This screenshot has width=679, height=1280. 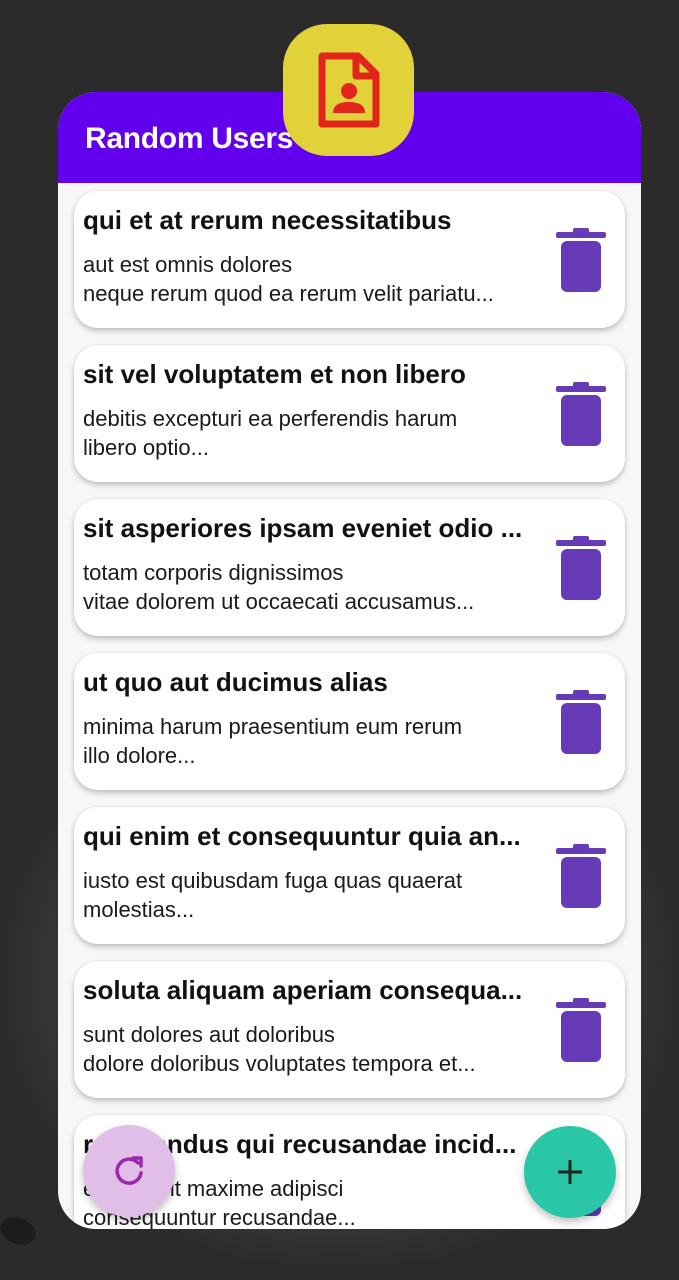 I want to click on refresh-button, so click(x=129, y=1171).